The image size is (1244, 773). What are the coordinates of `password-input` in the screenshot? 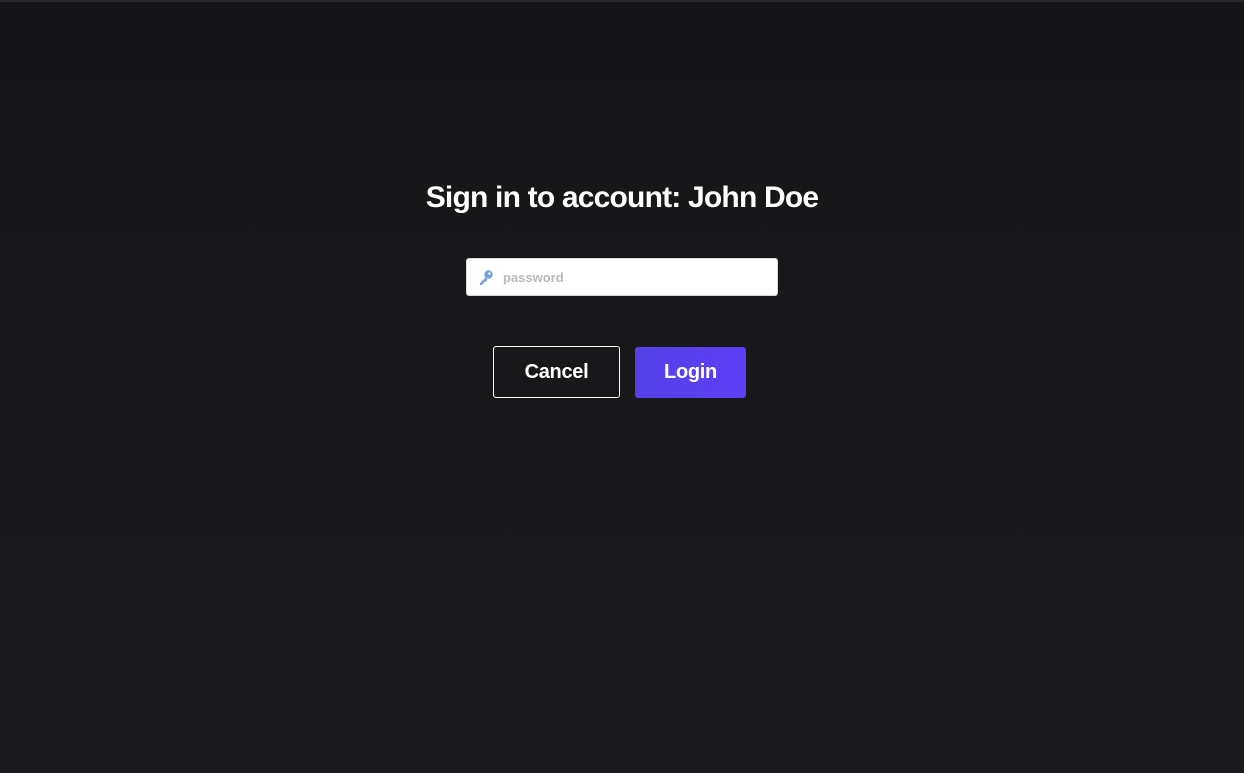 It's located at (637, 277).